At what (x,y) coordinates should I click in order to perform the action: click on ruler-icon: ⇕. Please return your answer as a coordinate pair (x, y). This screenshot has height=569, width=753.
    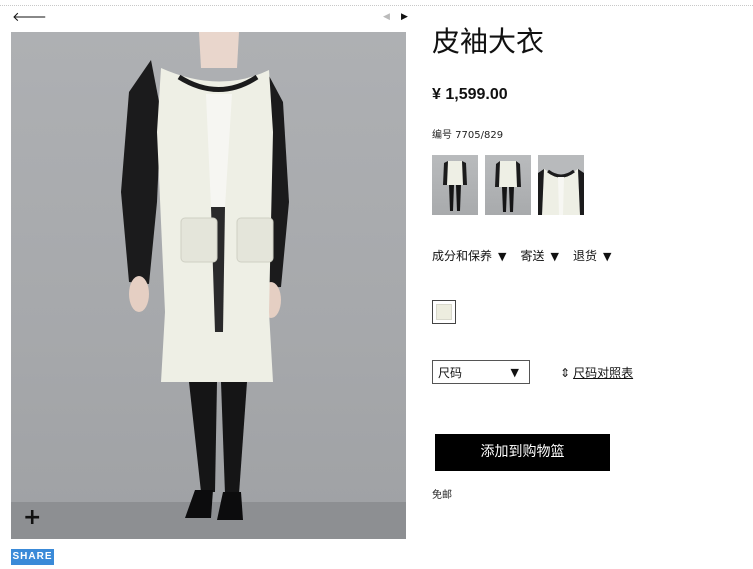
    Looking at the image, I should click on (565, 373).